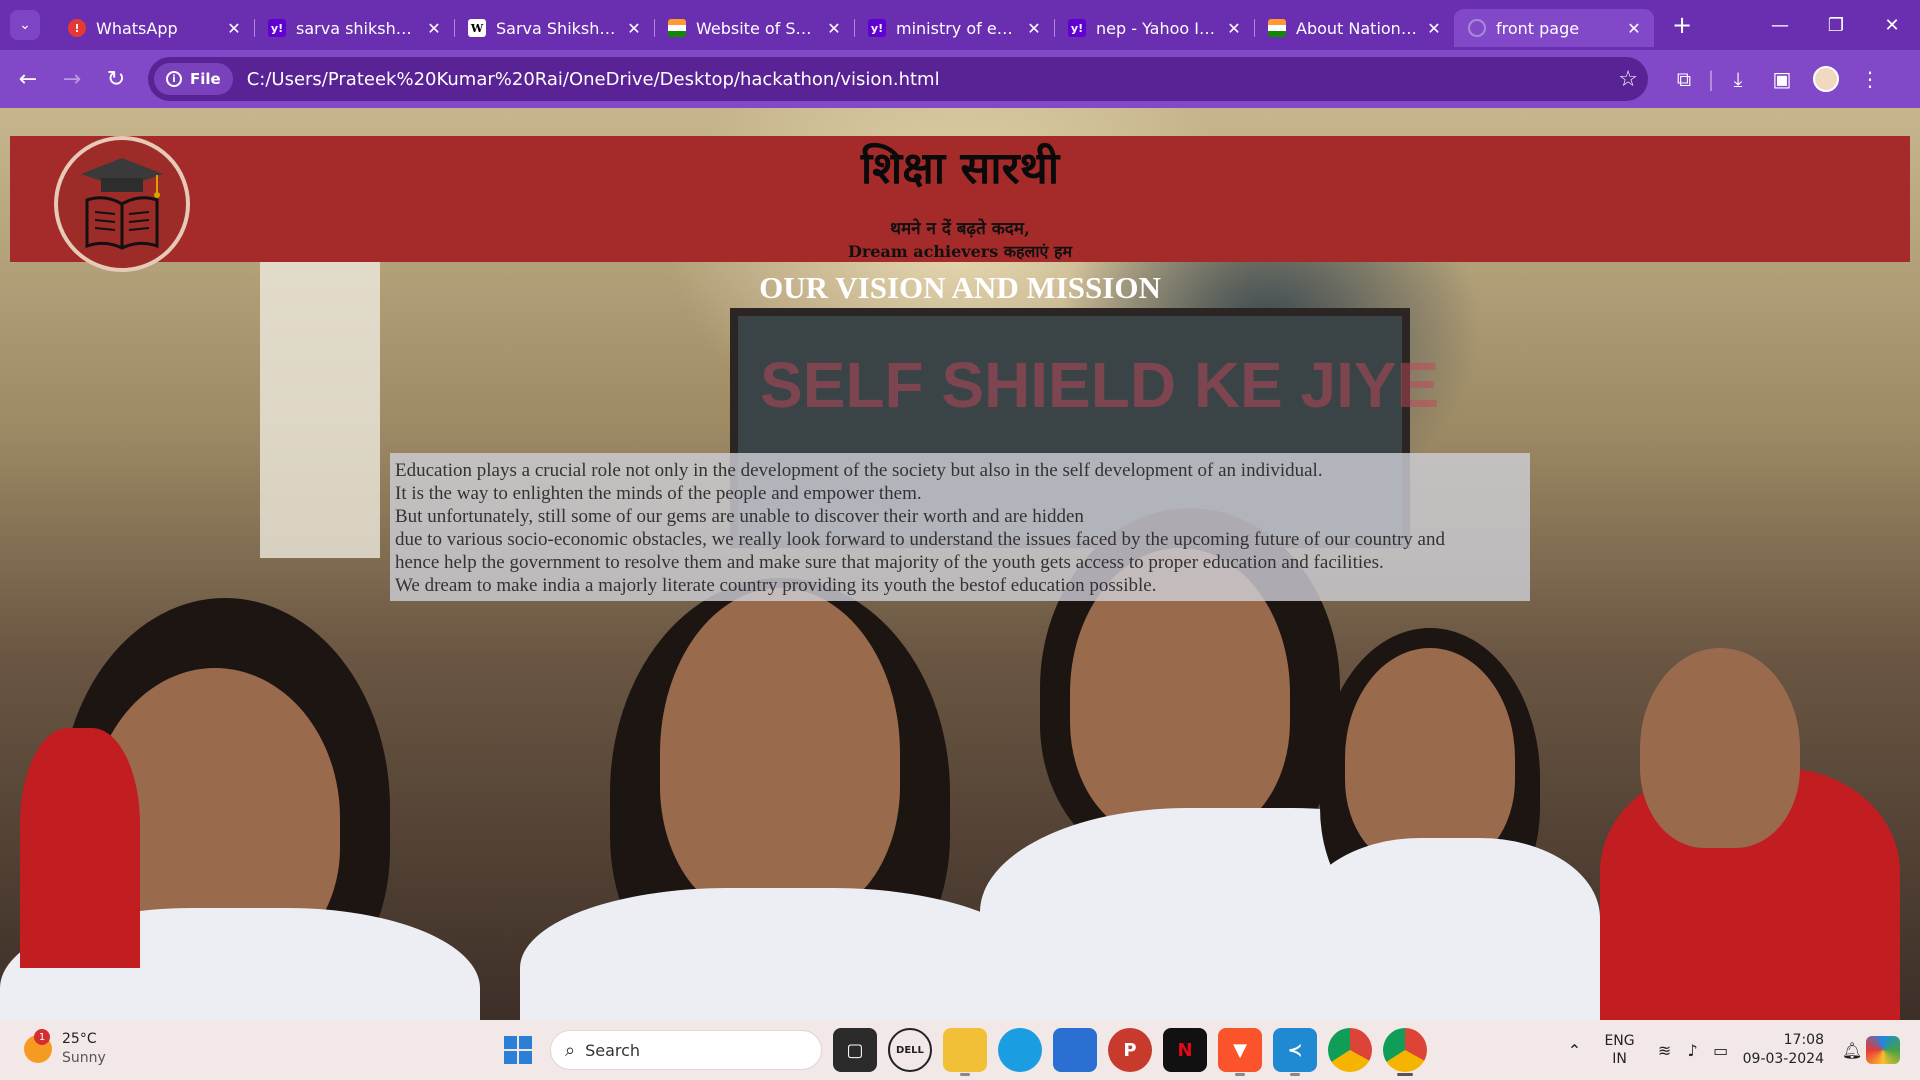 This screenshot has width=1920, height=1080. What do you see at coordinates (1295, 1052) in the screenshot?
I see `vscode-icon: ≺` at bounding box center [1295, 1052].